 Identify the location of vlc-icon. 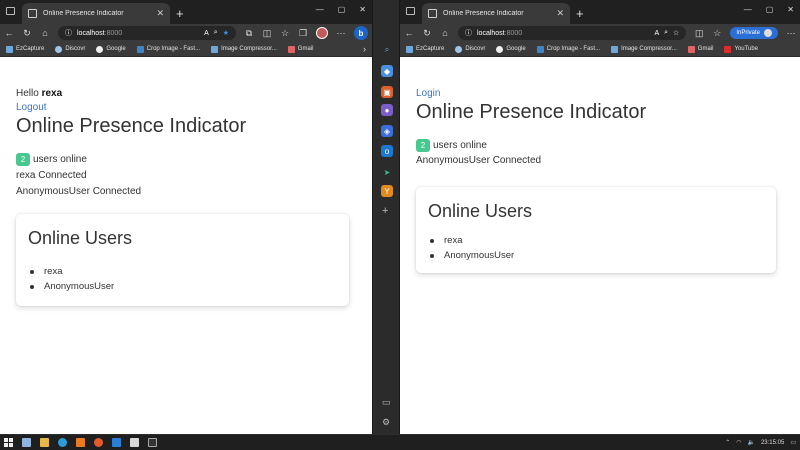
(80, 442).